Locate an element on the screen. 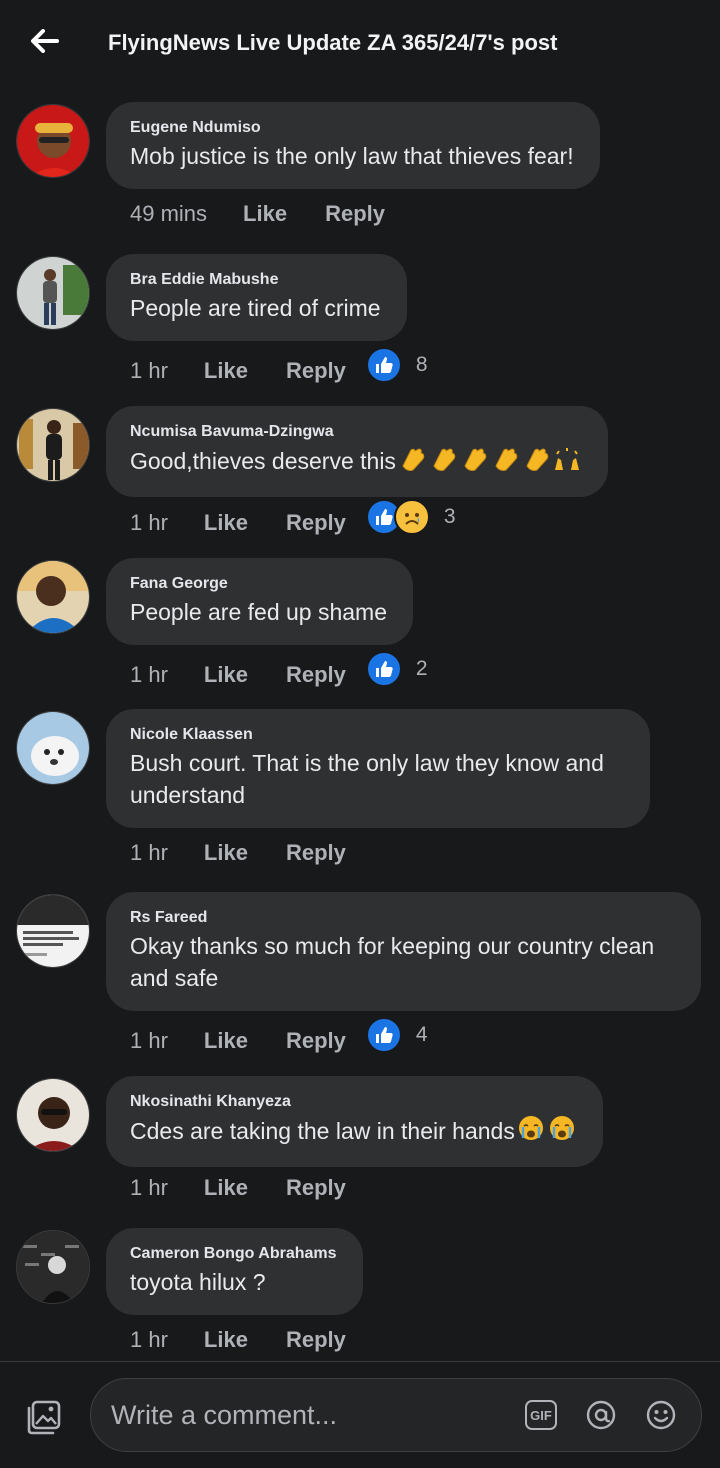  comment-text: People are tired of crime is located at coordinates (255, 308).